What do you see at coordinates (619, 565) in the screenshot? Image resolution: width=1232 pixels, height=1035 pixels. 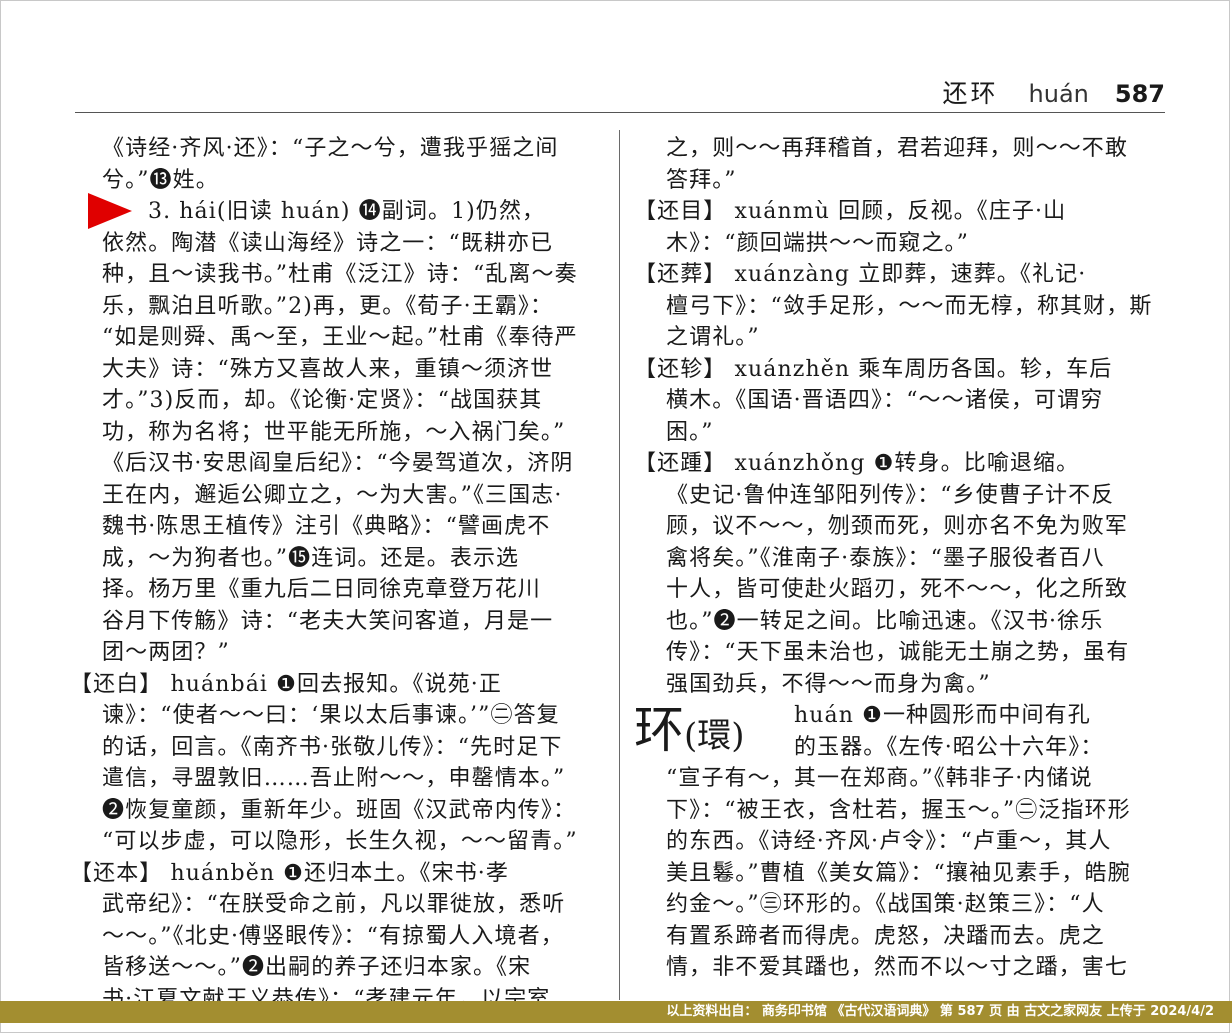 I see `column-divider` at bounding box center [619, 565].